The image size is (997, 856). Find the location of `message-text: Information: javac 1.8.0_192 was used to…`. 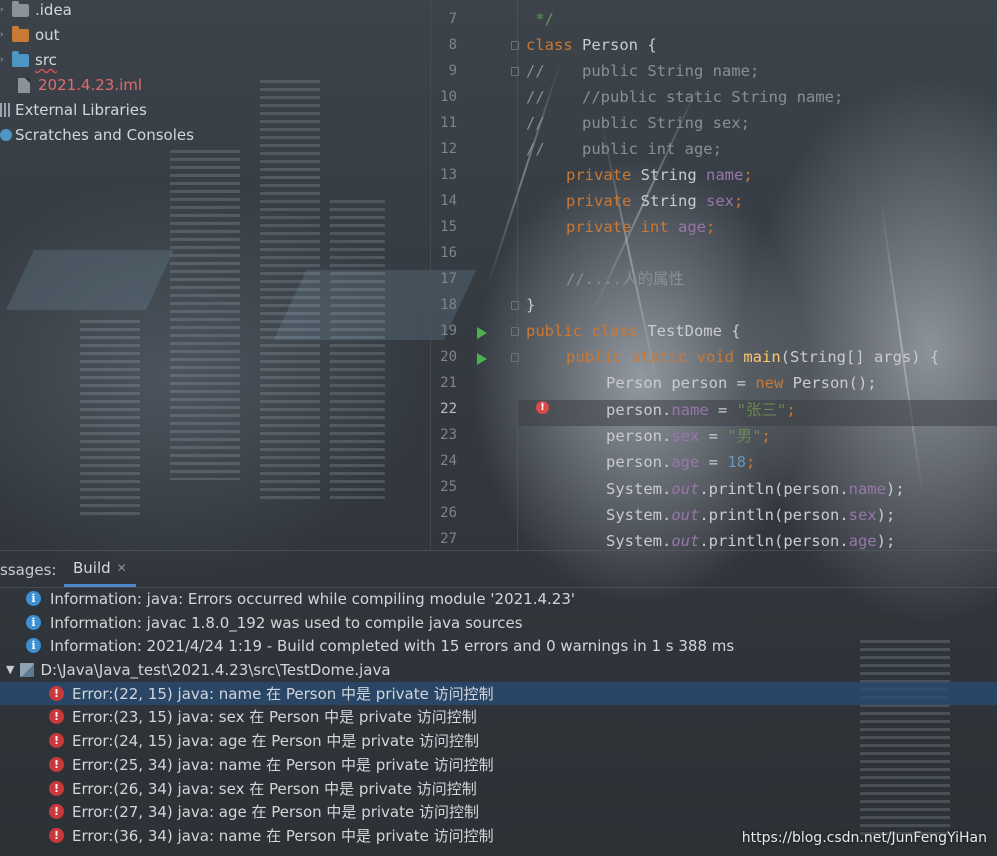

message-text: Information: javac 1.8.0_192 was used to… is located at coordinates (286, 622).